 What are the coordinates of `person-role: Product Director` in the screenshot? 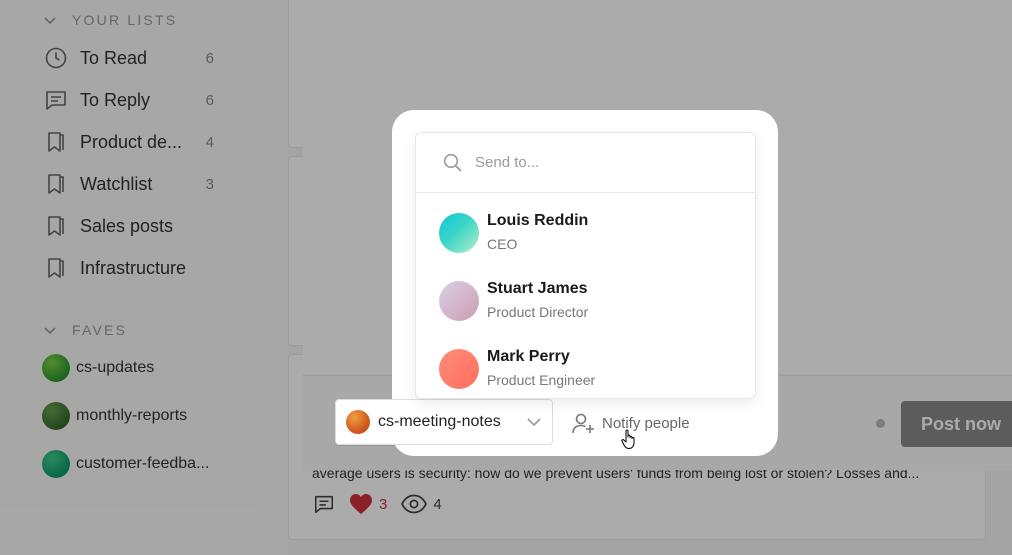 It's located at (538, 312).